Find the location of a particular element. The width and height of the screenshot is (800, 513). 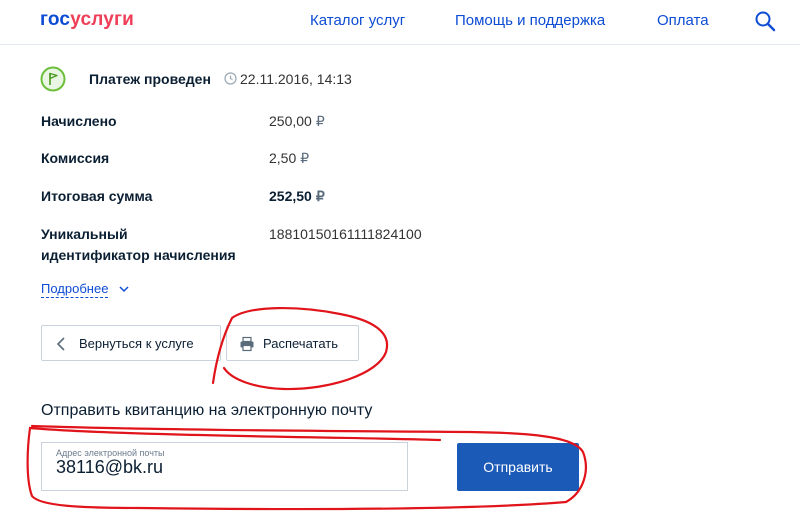

uin-label-line1: Уникальный is located at coordinates (84, 234).